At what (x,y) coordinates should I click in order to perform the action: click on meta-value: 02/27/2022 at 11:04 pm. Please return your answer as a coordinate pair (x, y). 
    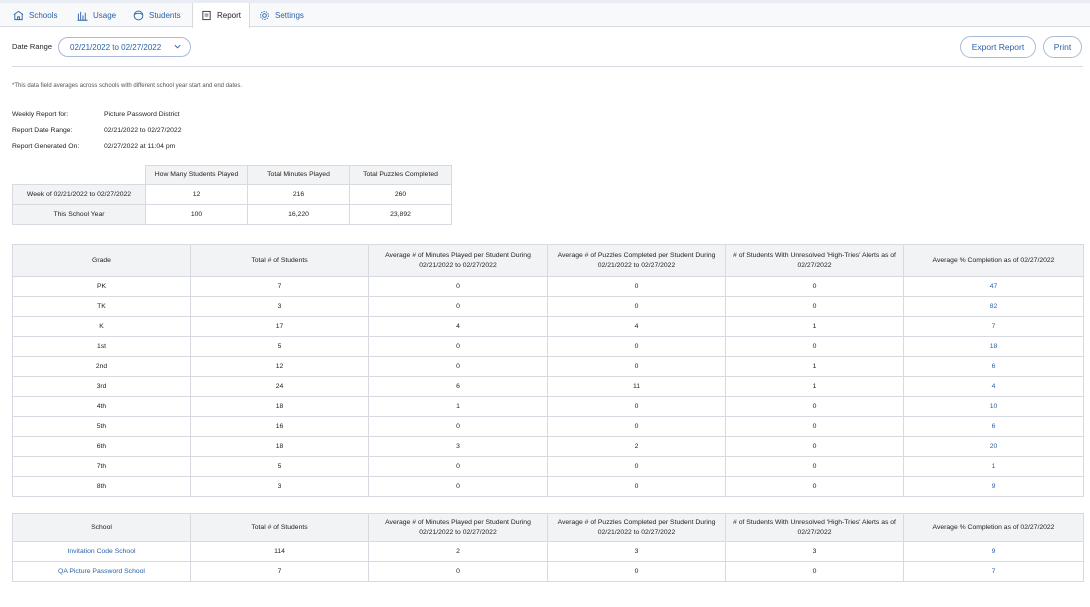
    Looking at the image, I should click on (140, 146).